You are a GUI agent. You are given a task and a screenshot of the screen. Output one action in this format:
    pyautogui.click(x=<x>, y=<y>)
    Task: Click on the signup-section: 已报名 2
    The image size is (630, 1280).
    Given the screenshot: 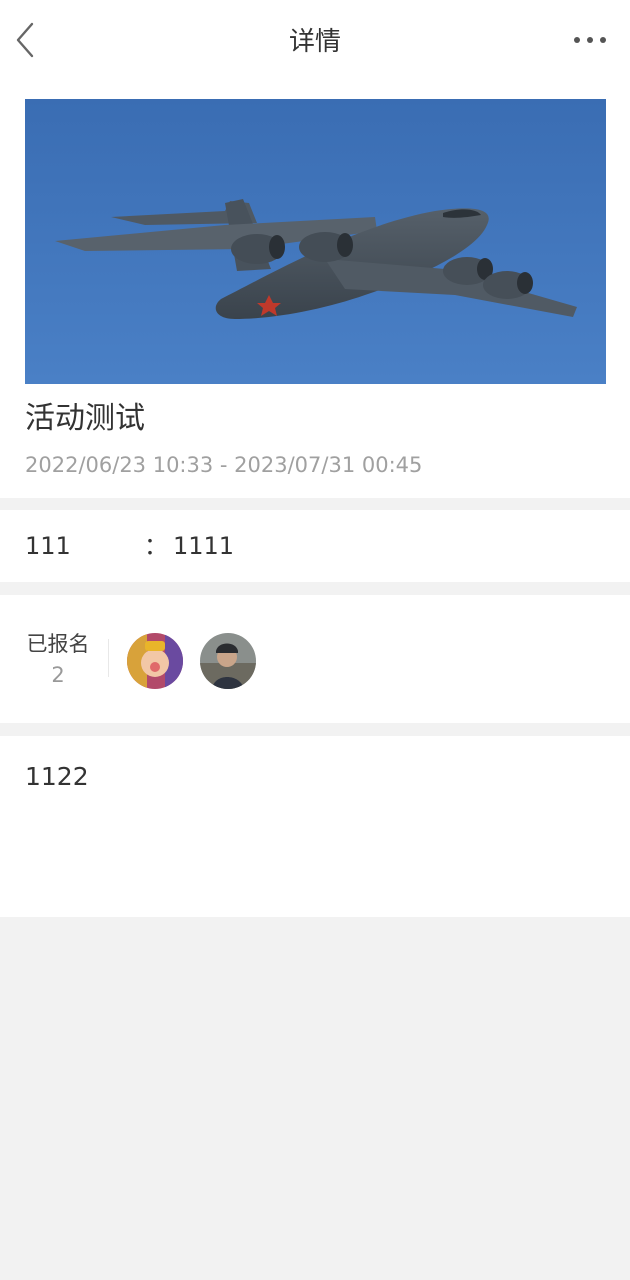 What is the action you would take?
    pyautogui.click(x=315, y=659)
    